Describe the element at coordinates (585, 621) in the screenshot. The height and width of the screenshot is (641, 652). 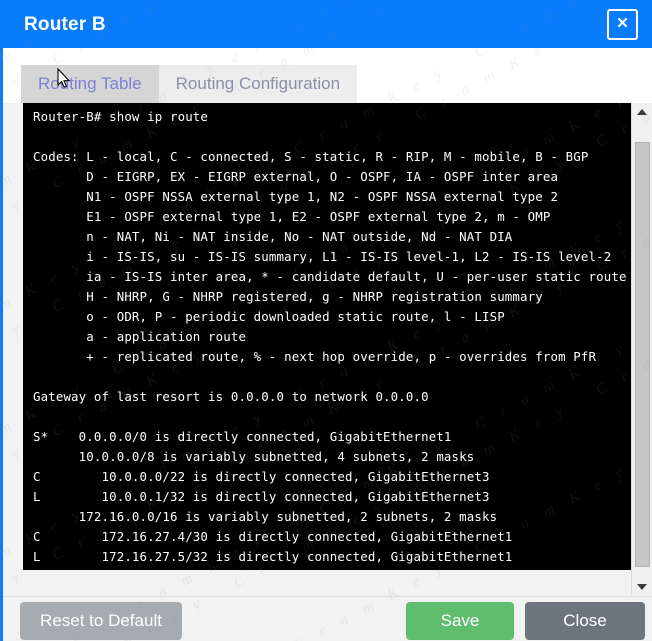
I see `close-button: Close` at that location.